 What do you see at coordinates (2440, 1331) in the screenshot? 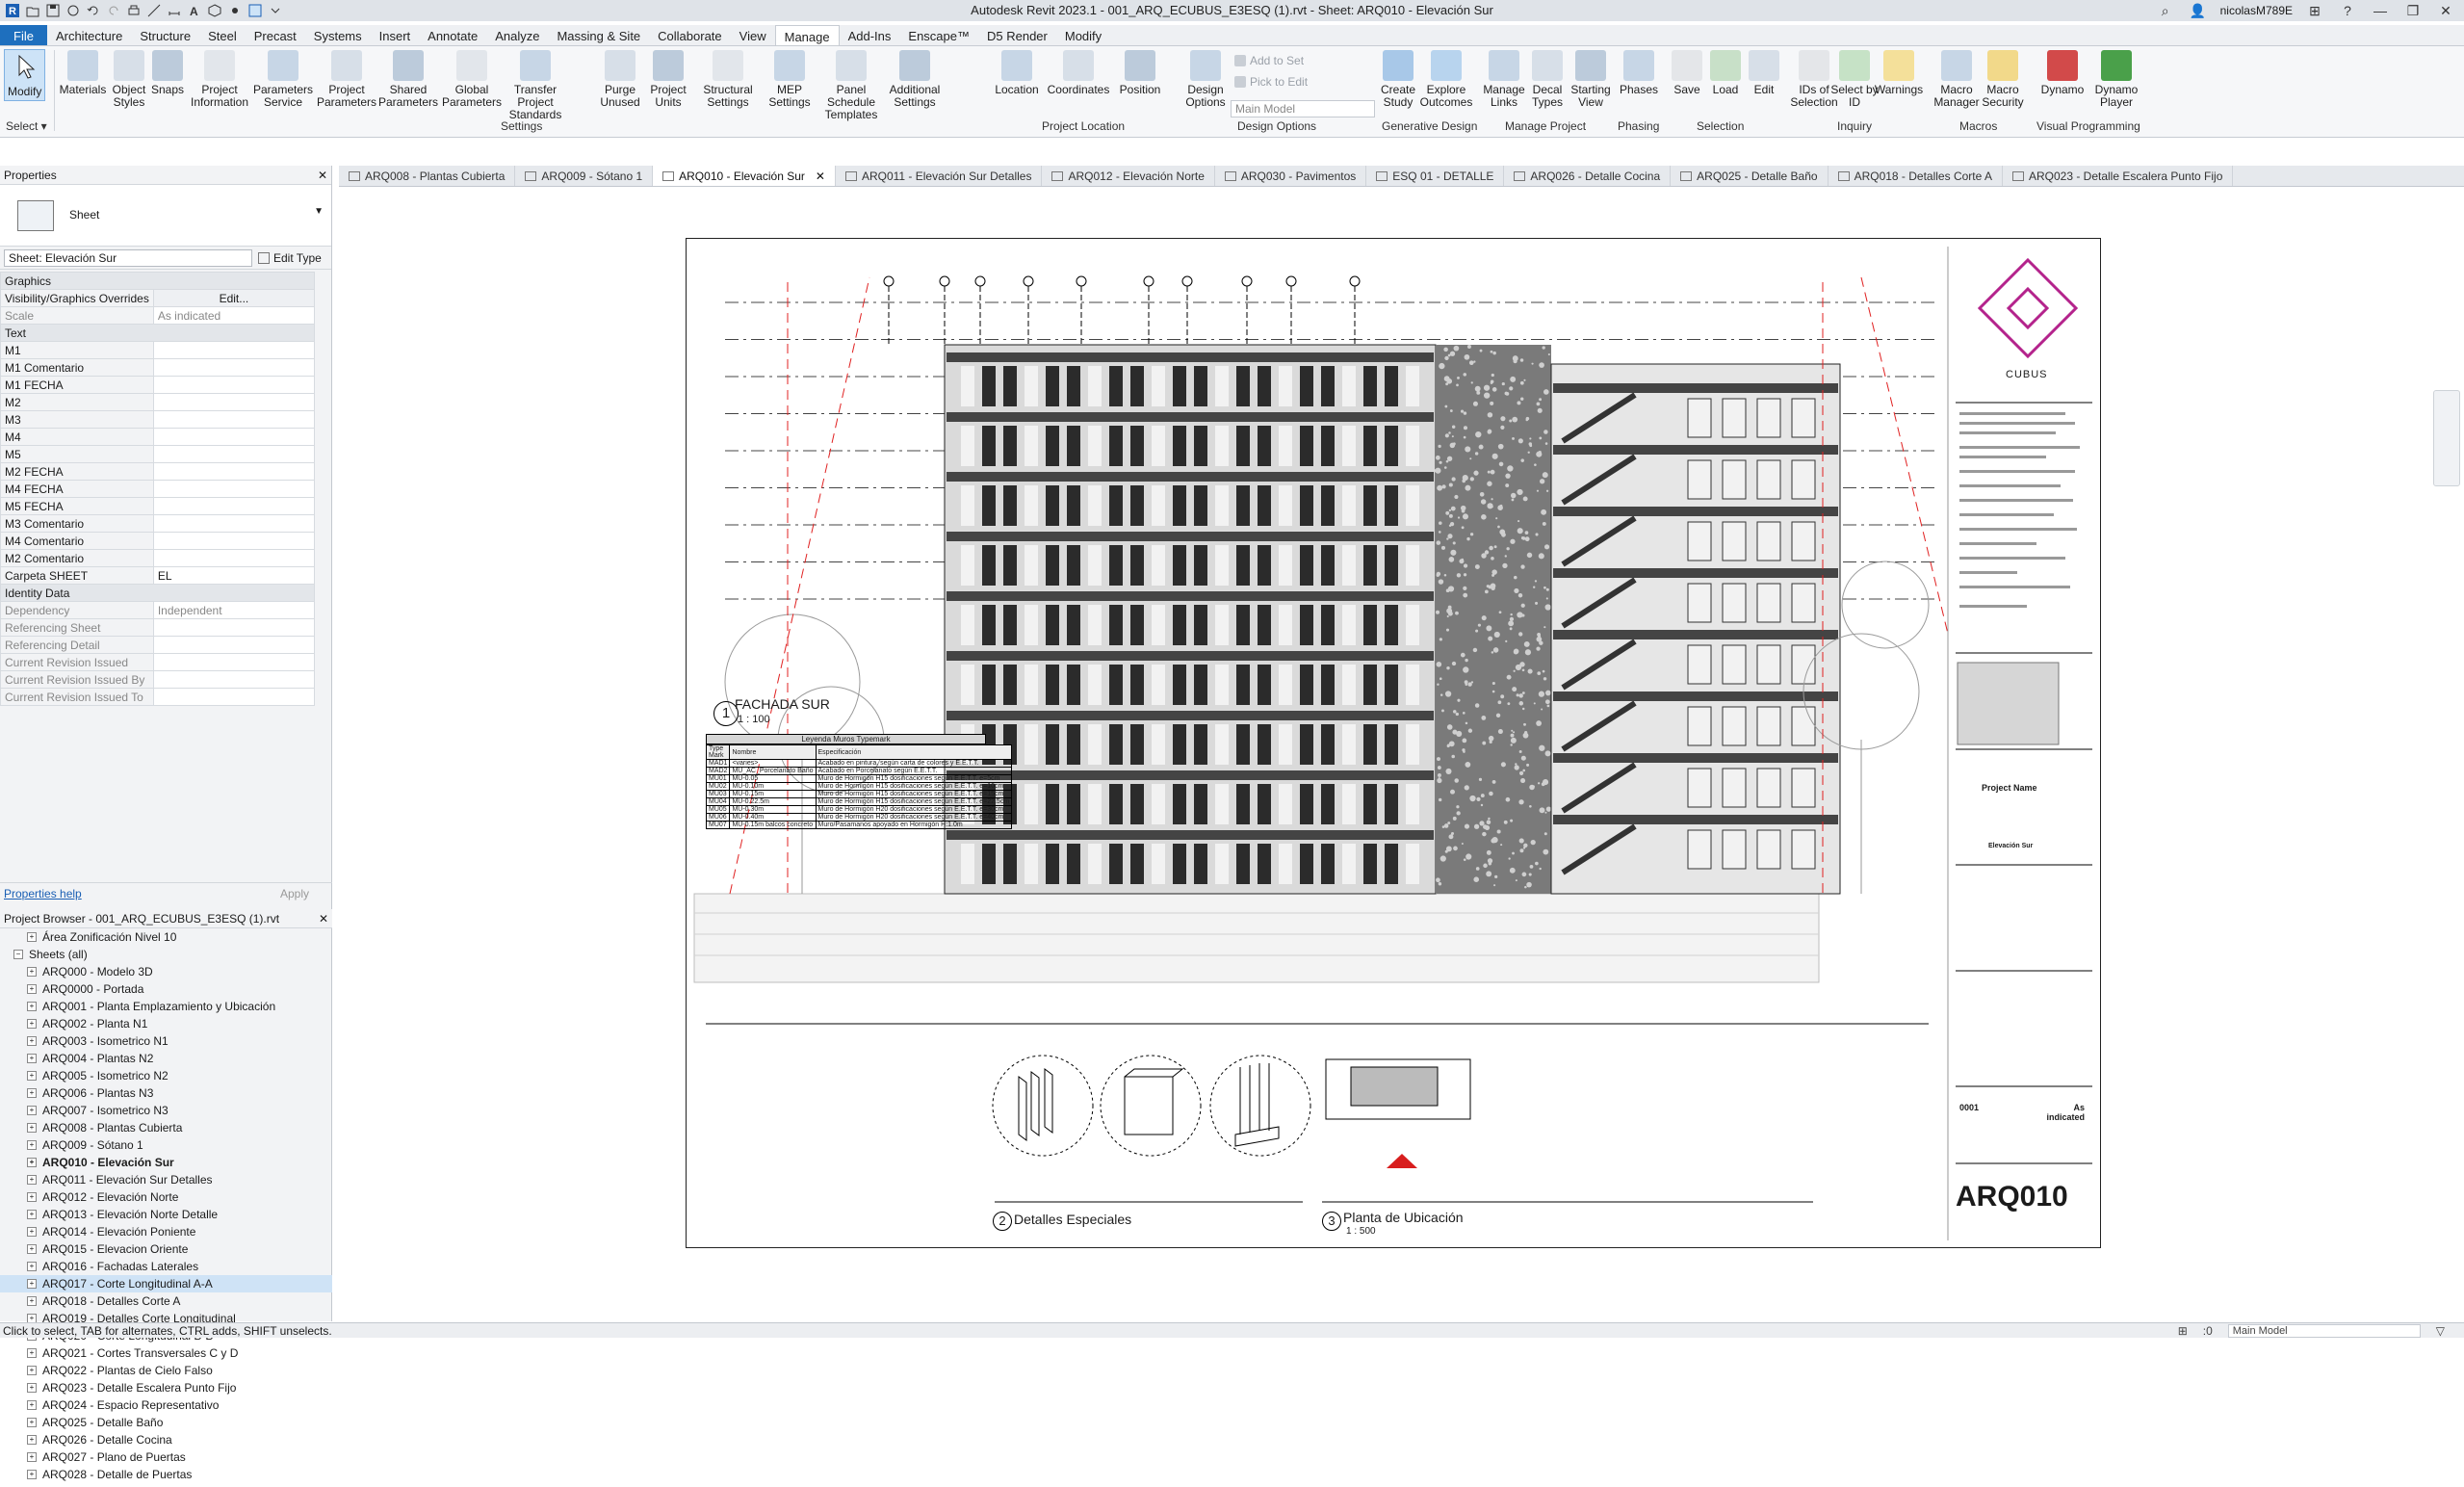
I see `filter-icon: ▽` at bounding box center [2440, 1331].